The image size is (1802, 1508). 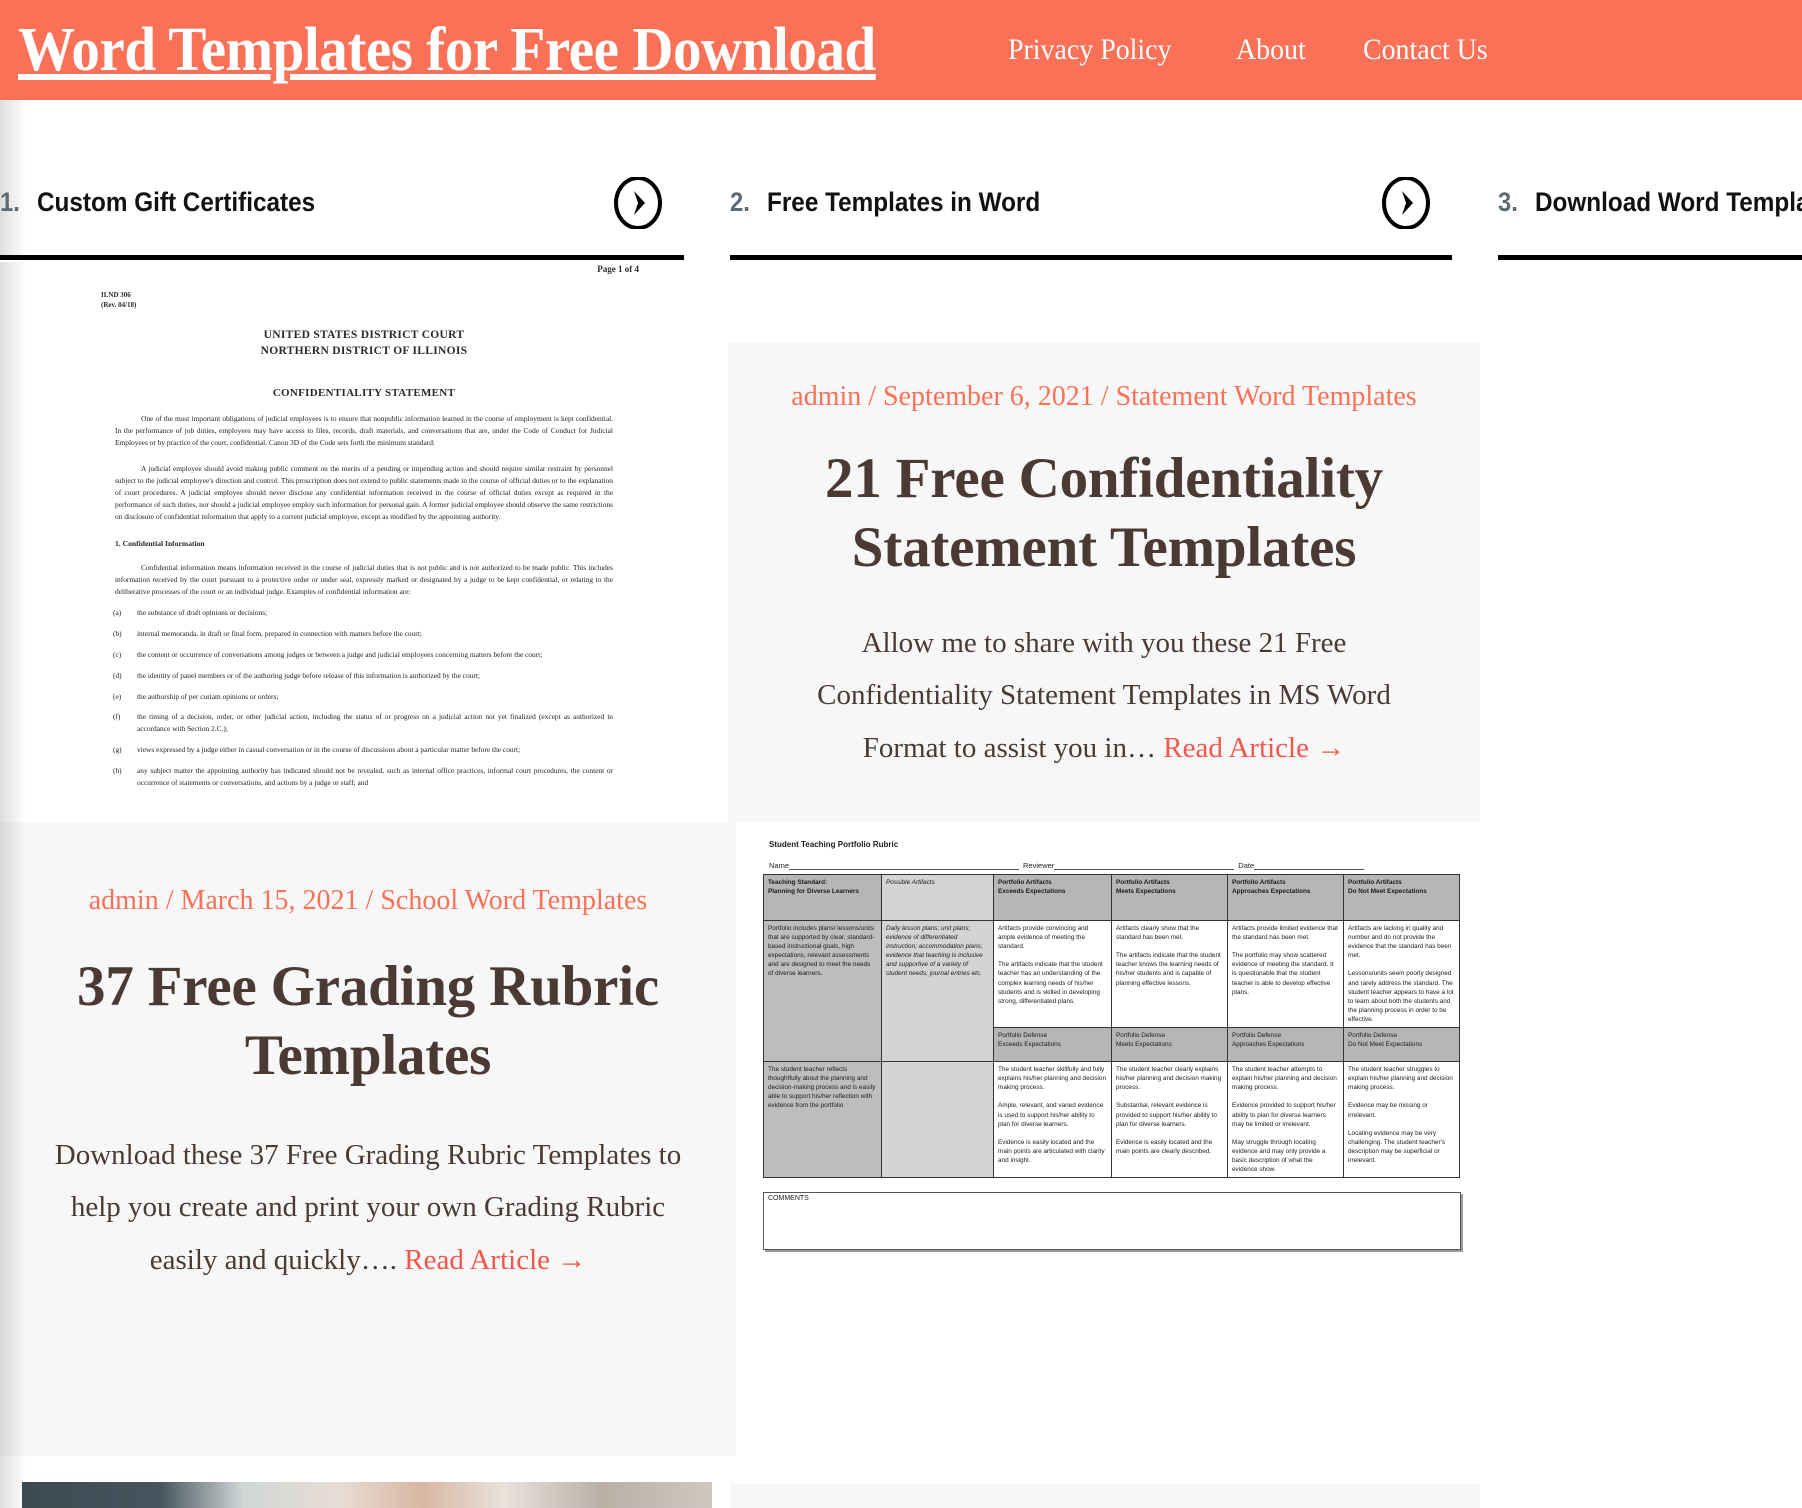 What do you see at coordinates (117, 613) in the screenshot?
I see `doc-list-marker: (a)` at bounding box center [117, 613].